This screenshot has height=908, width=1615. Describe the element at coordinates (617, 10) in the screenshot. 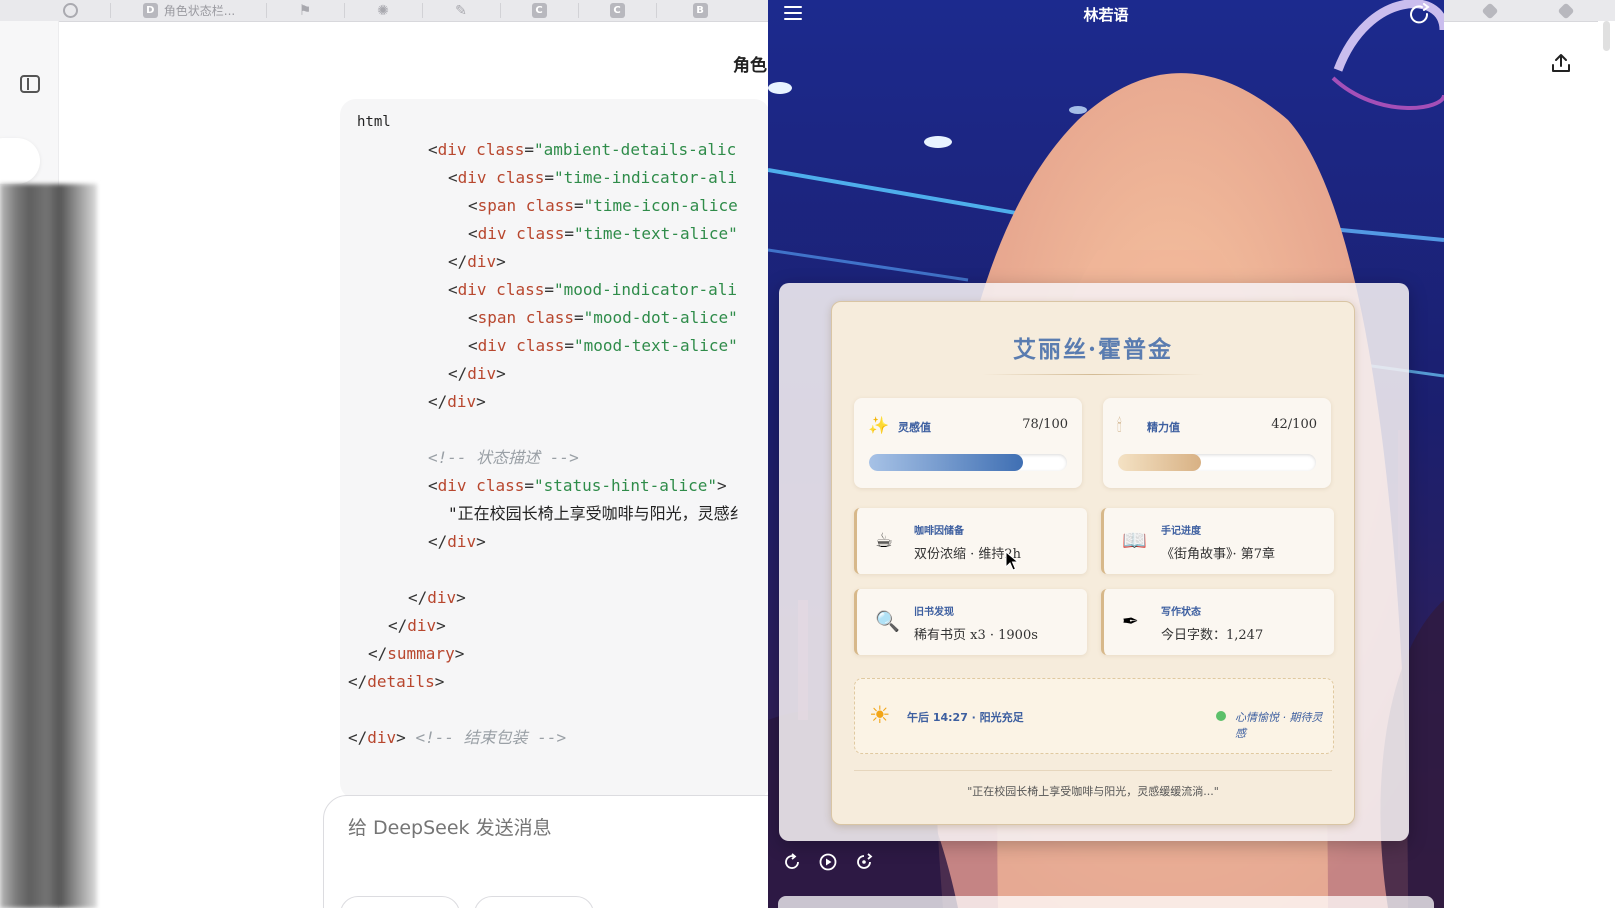

I see `tab-c2: C` at that location.